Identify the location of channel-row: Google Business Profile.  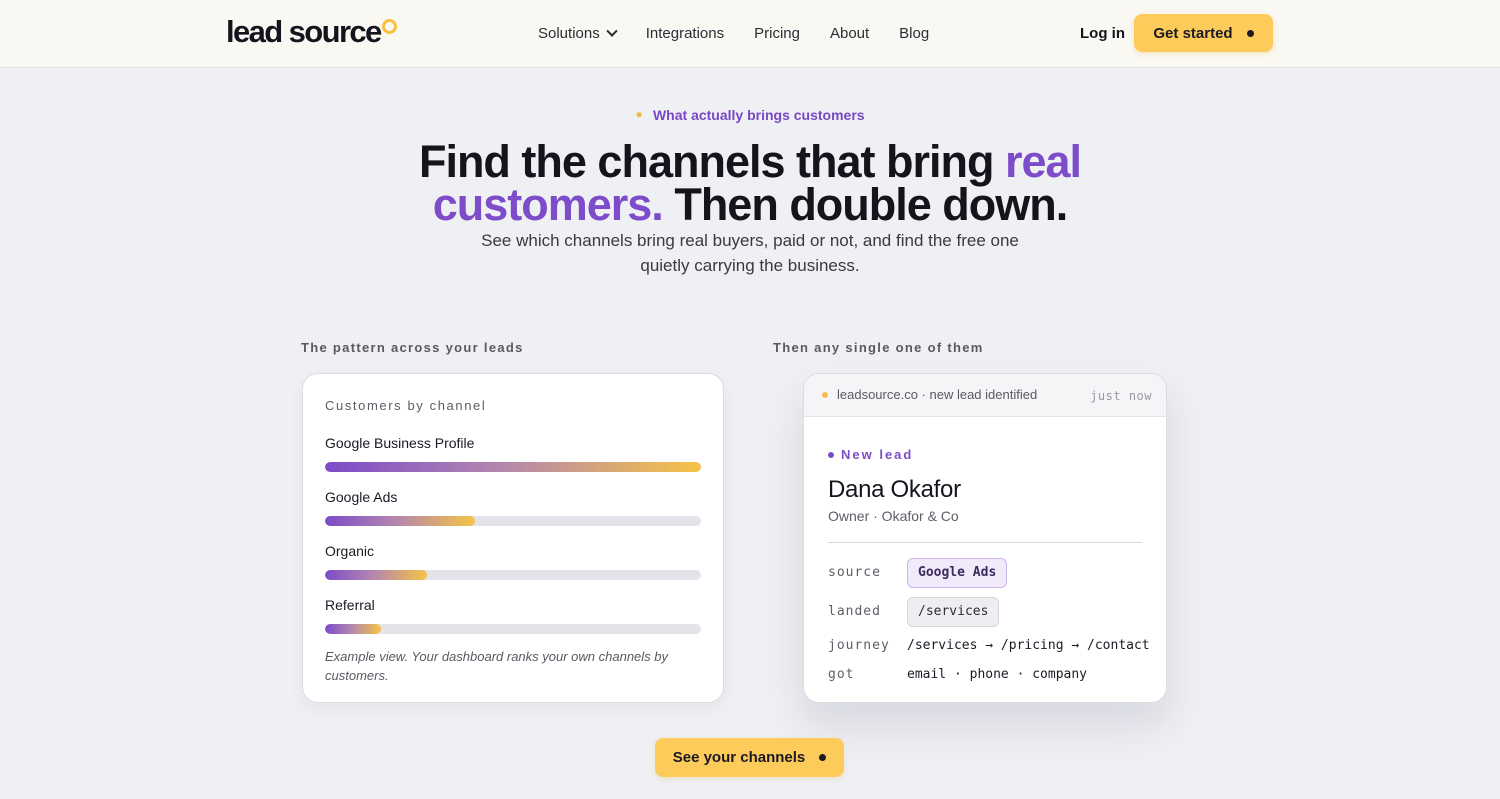
(513, 453).